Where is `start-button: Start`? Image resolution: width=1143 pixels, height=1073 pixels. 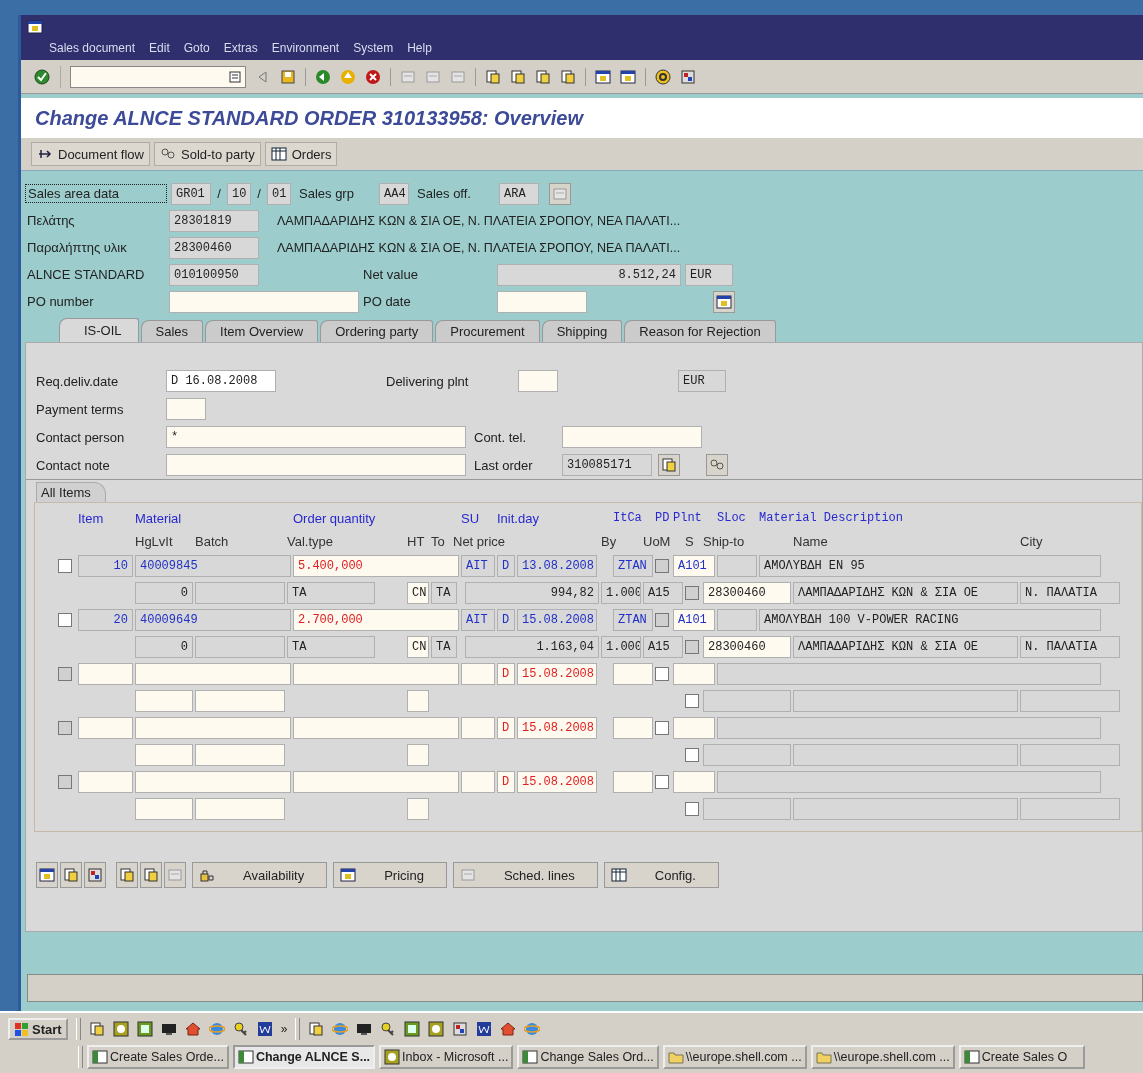 start-button: Start is located at coordinates (38, 1029).